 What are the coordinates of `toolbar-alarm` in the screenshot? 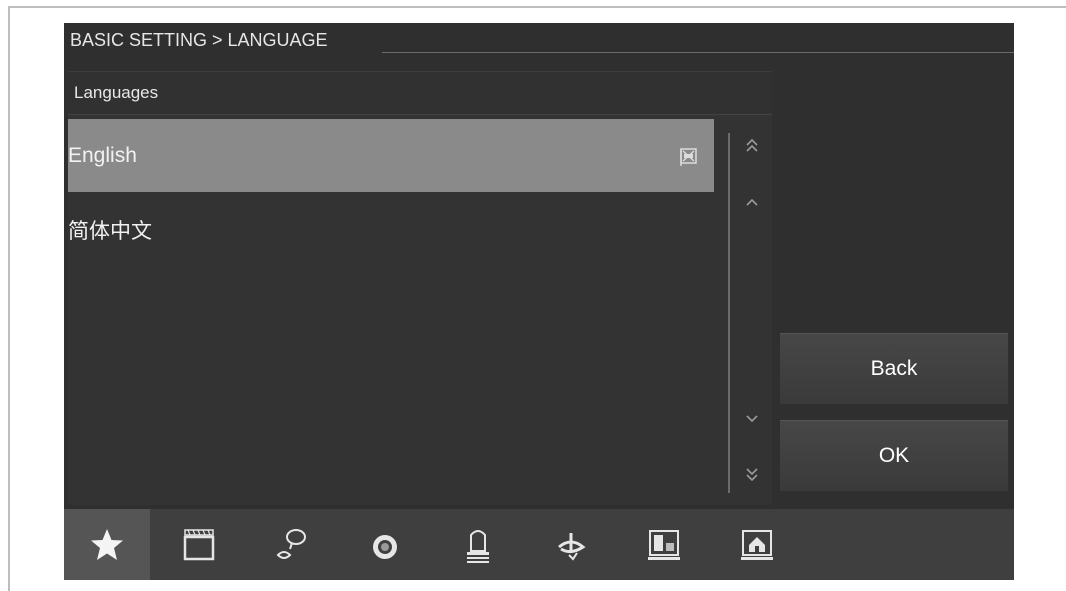 It's located at (478, 544).